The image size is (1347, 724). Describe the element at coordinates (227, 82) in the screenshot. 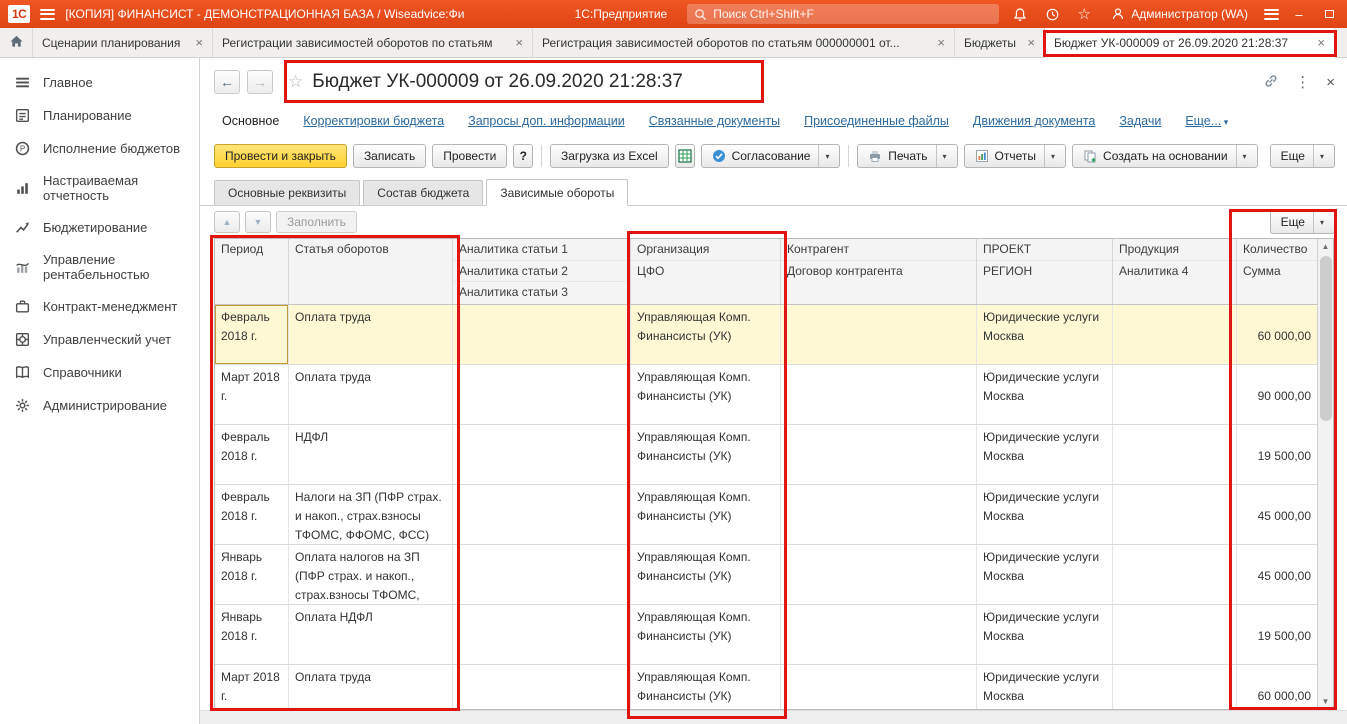

I see `back-button: ←` at that location.